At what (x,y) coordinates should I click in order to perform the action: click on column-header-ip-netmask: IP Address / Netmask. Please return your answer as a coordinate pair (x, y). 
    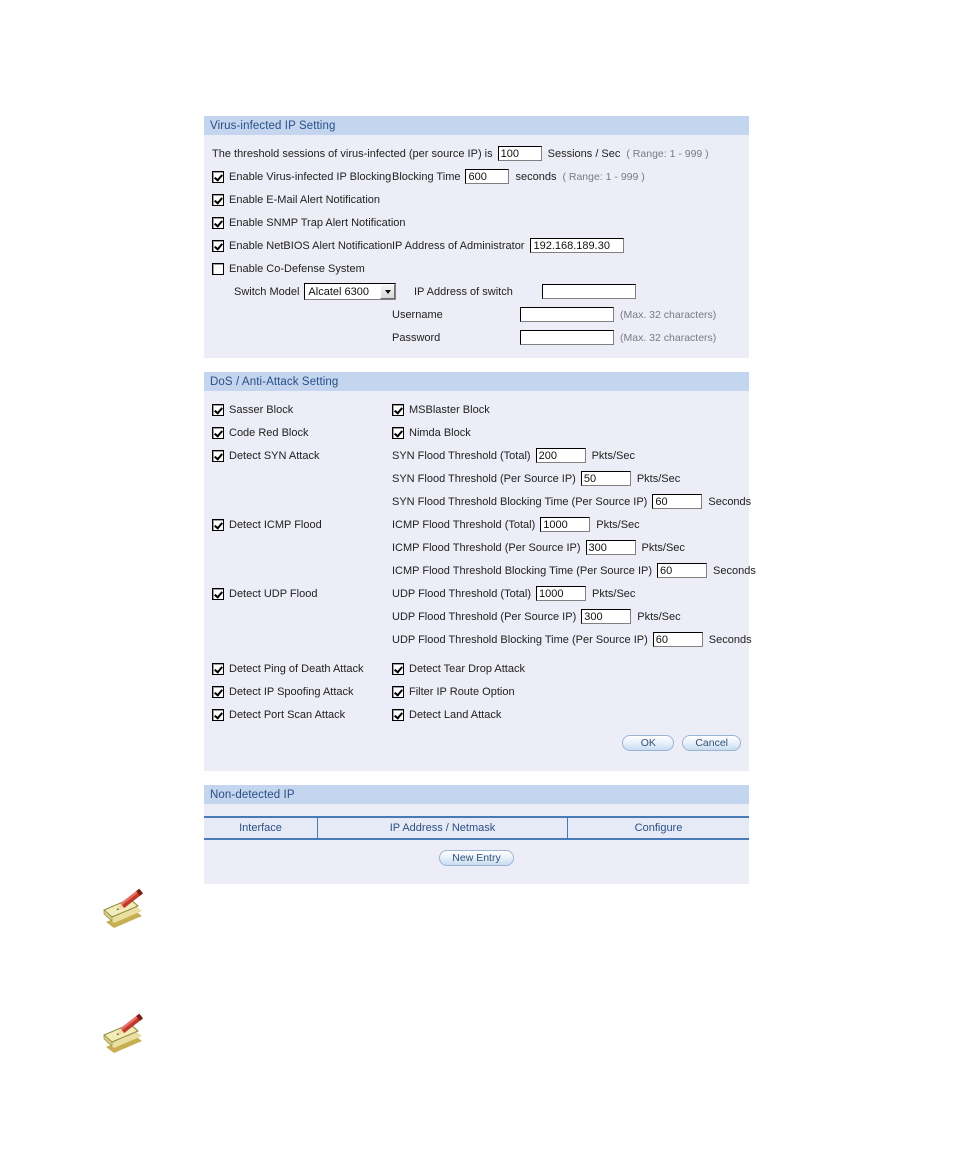
    Looking at the image, I should click on (443, 828).